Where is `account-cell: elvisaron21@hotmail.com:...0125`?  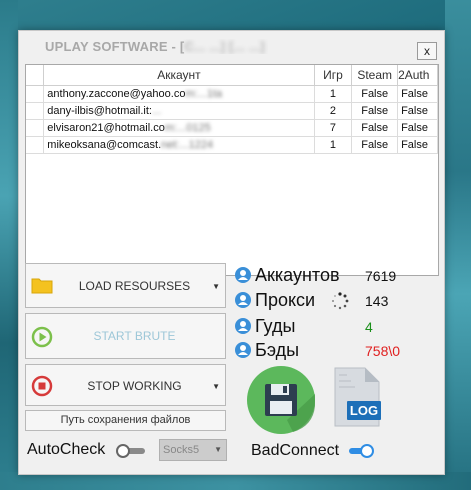
account-cell: elvisaron21@hotmail.com:...0125 is located at coordinates (179, 128).